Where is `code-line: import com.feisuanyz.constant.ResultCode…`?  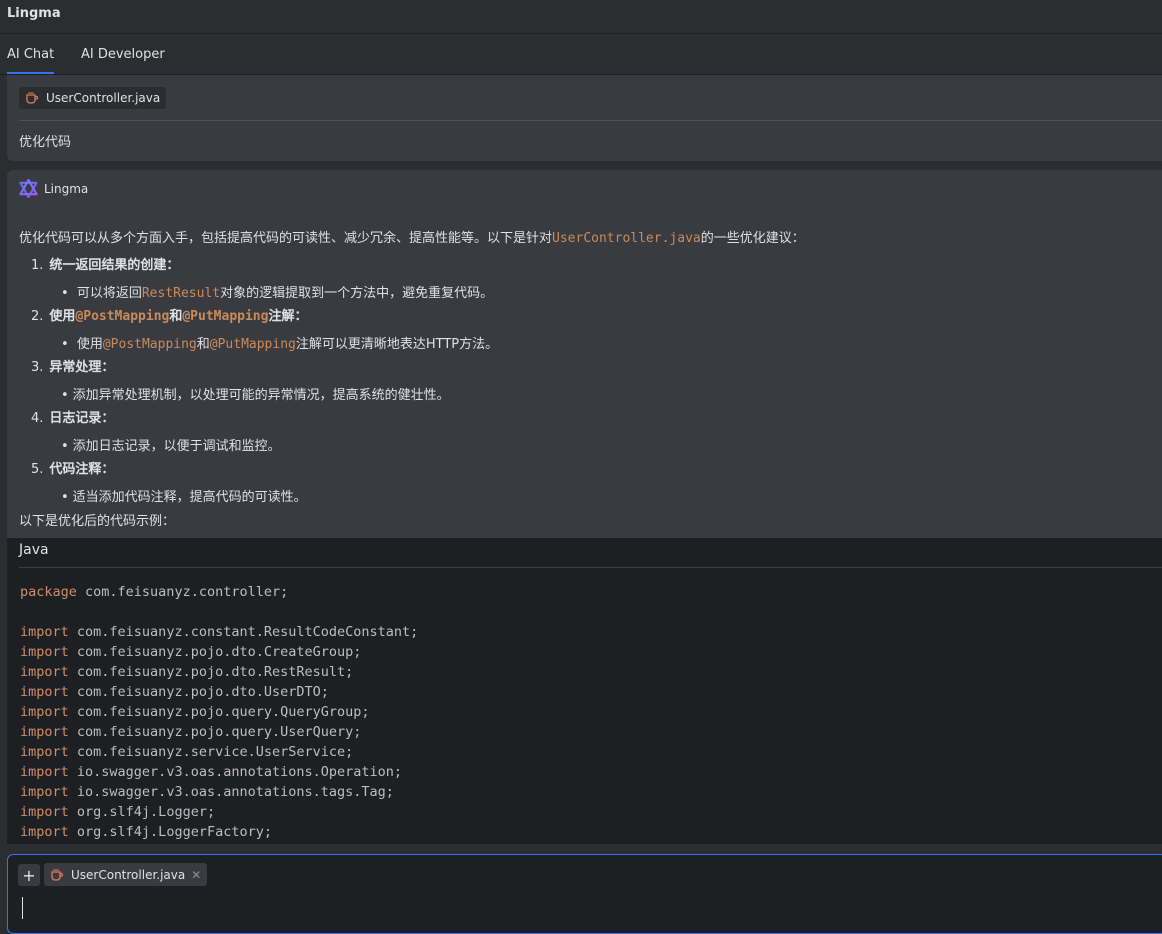 code-line: import com.feisuanyz.constant.ResultCode… is located at coordinates (219, 632).